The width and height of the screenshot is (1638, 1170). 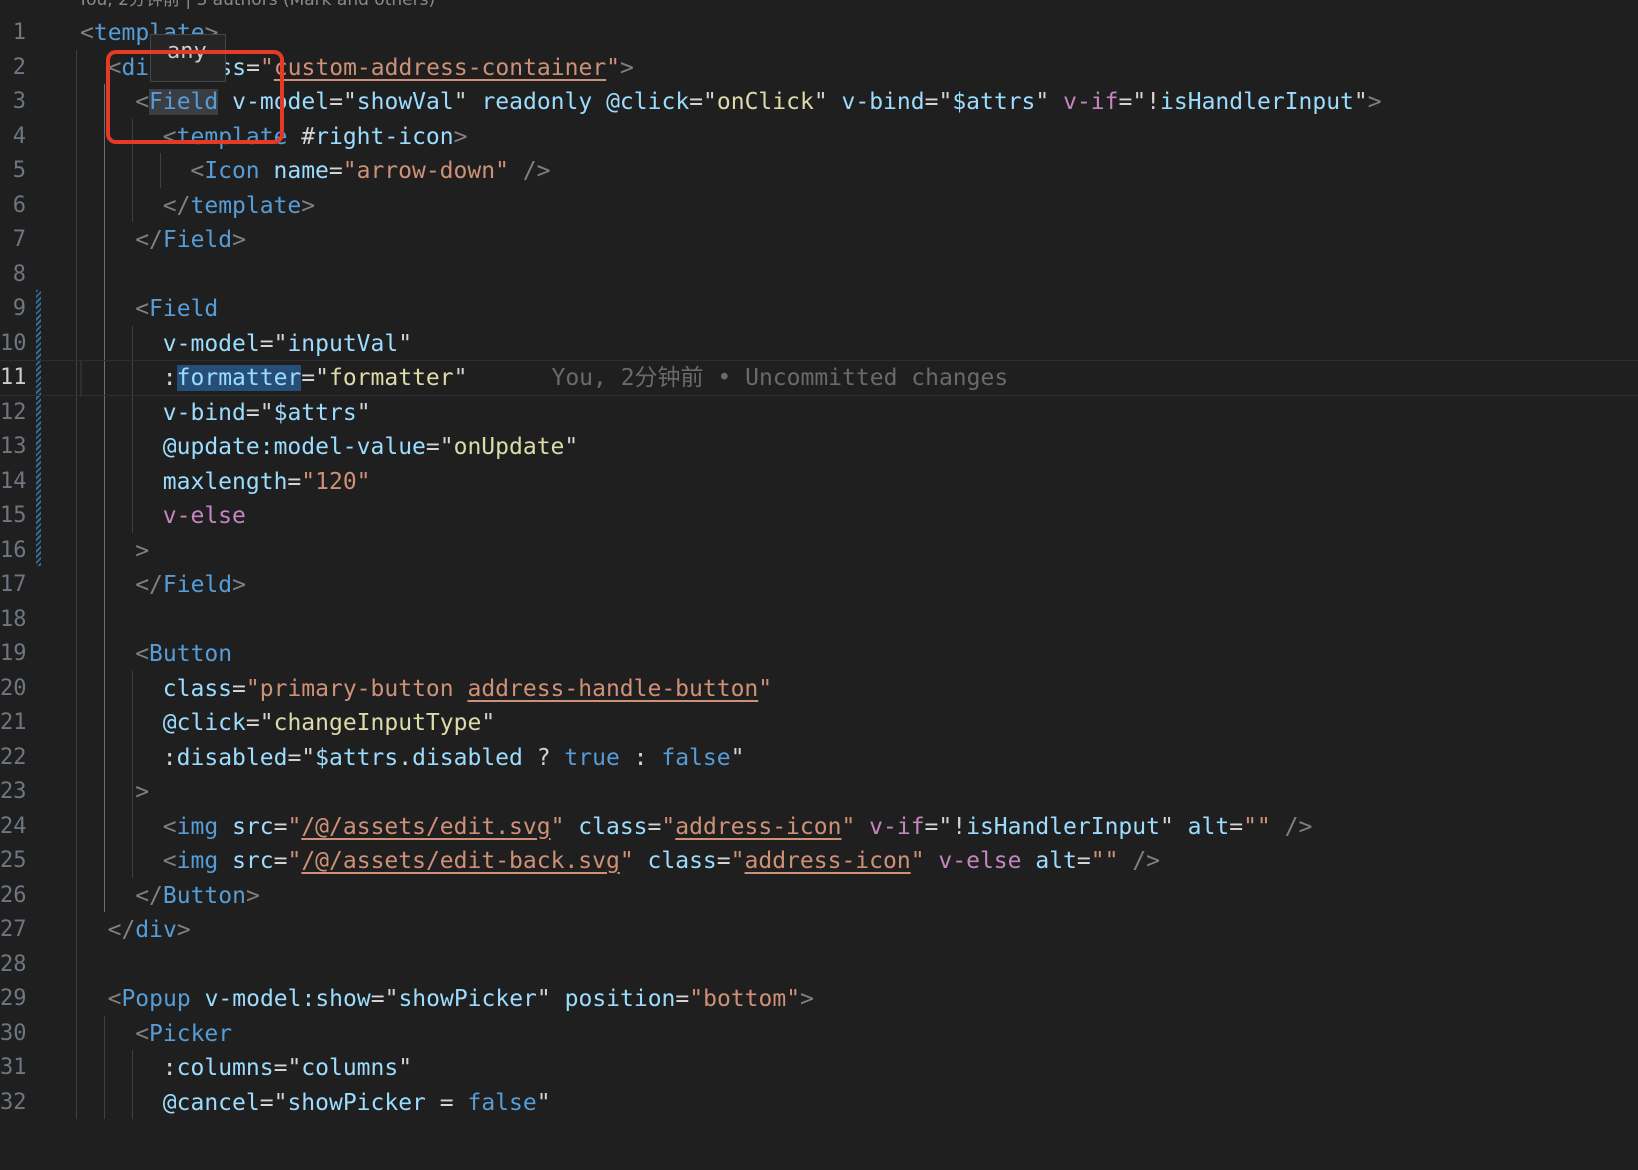 What do you see at coordinates (13, 413) in the screenshot?
I see `line-number: 12` at bounding box center [13, 413].